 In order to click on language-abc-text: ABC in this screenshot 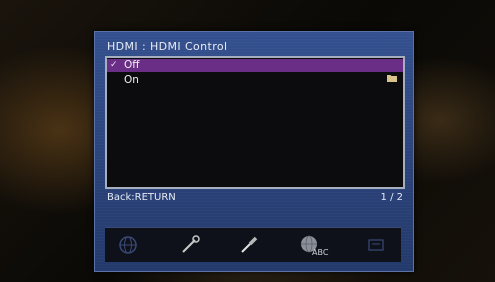, I will do `click(320, 252)`.